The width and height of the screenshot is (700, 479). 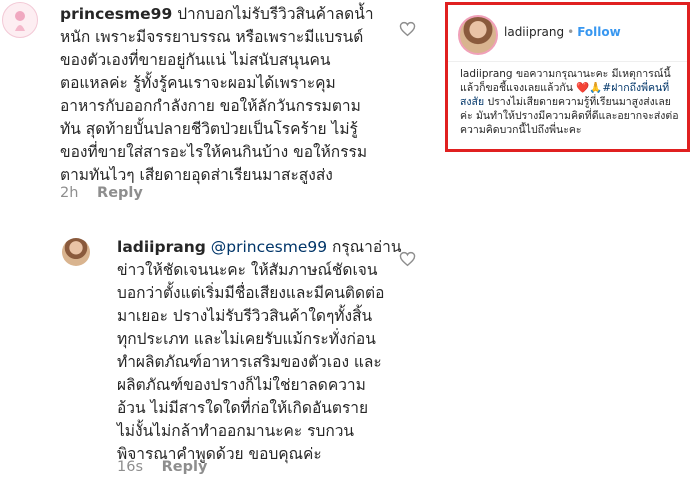 What do you see at coordinates (245, 316) in the screenshot?
I see `comment-text-line: มาเยอะ ปรางไม่รับรีวิวสินค้าใดๆทั้งสิ้น` at bounding box center [245, 316].